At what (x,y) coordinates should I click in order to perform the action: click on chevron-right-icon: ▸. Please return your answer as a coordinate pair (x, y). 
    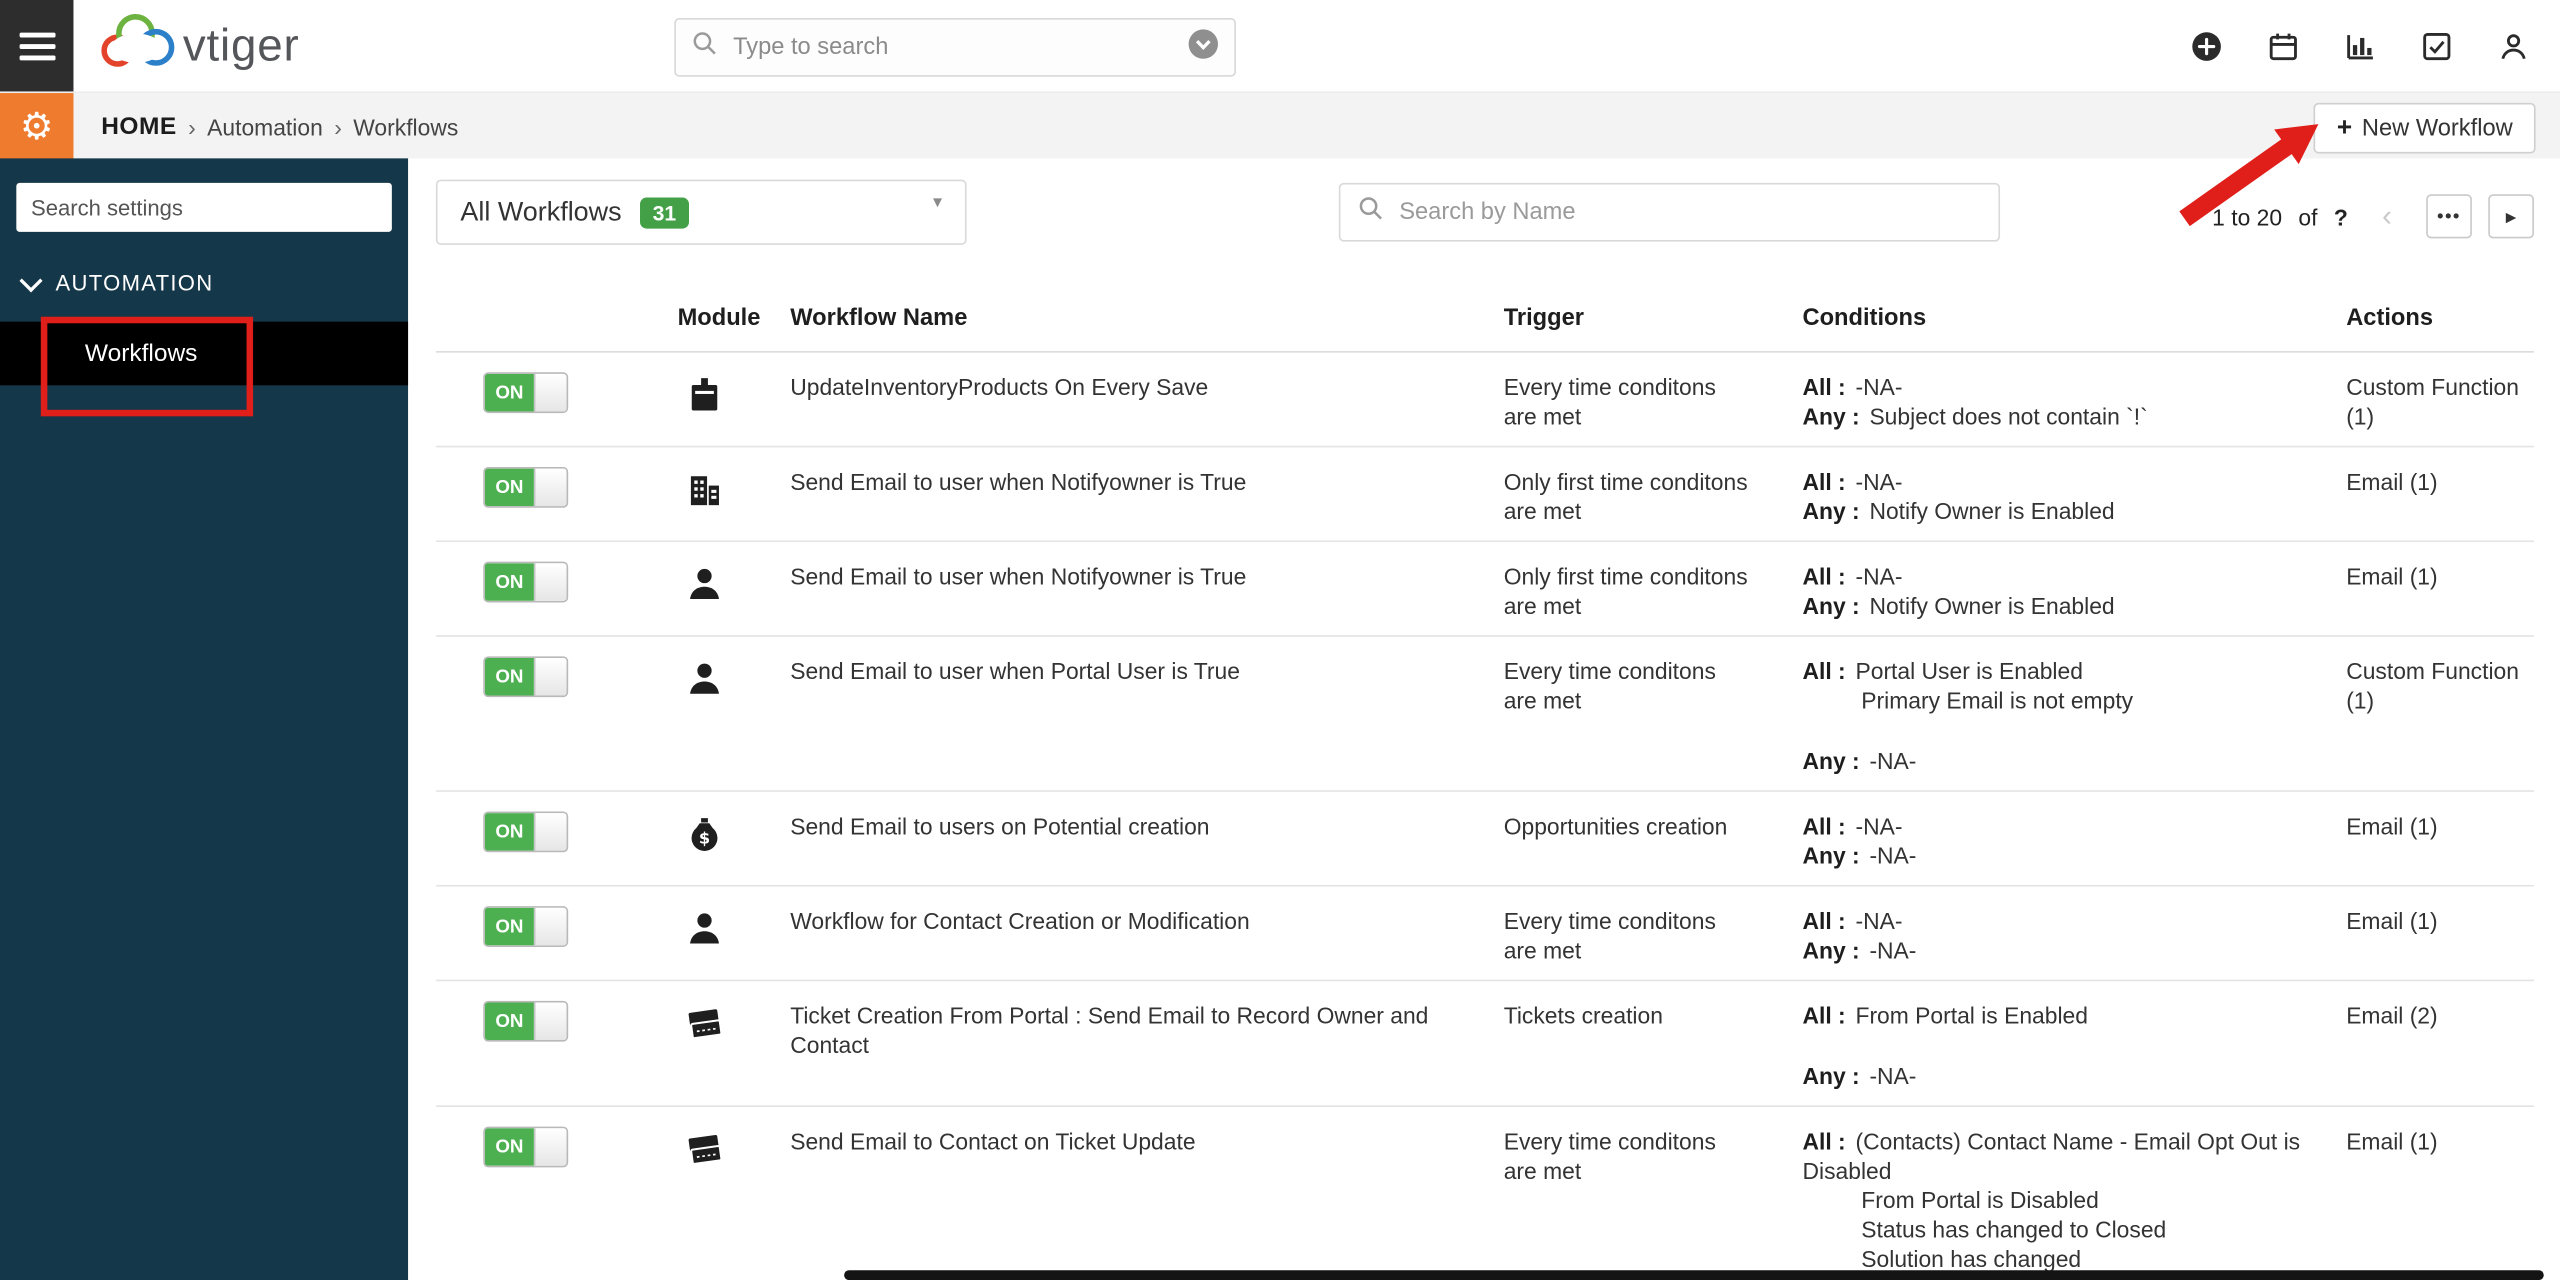
    Looking at the image, I should click on (2511, 216).